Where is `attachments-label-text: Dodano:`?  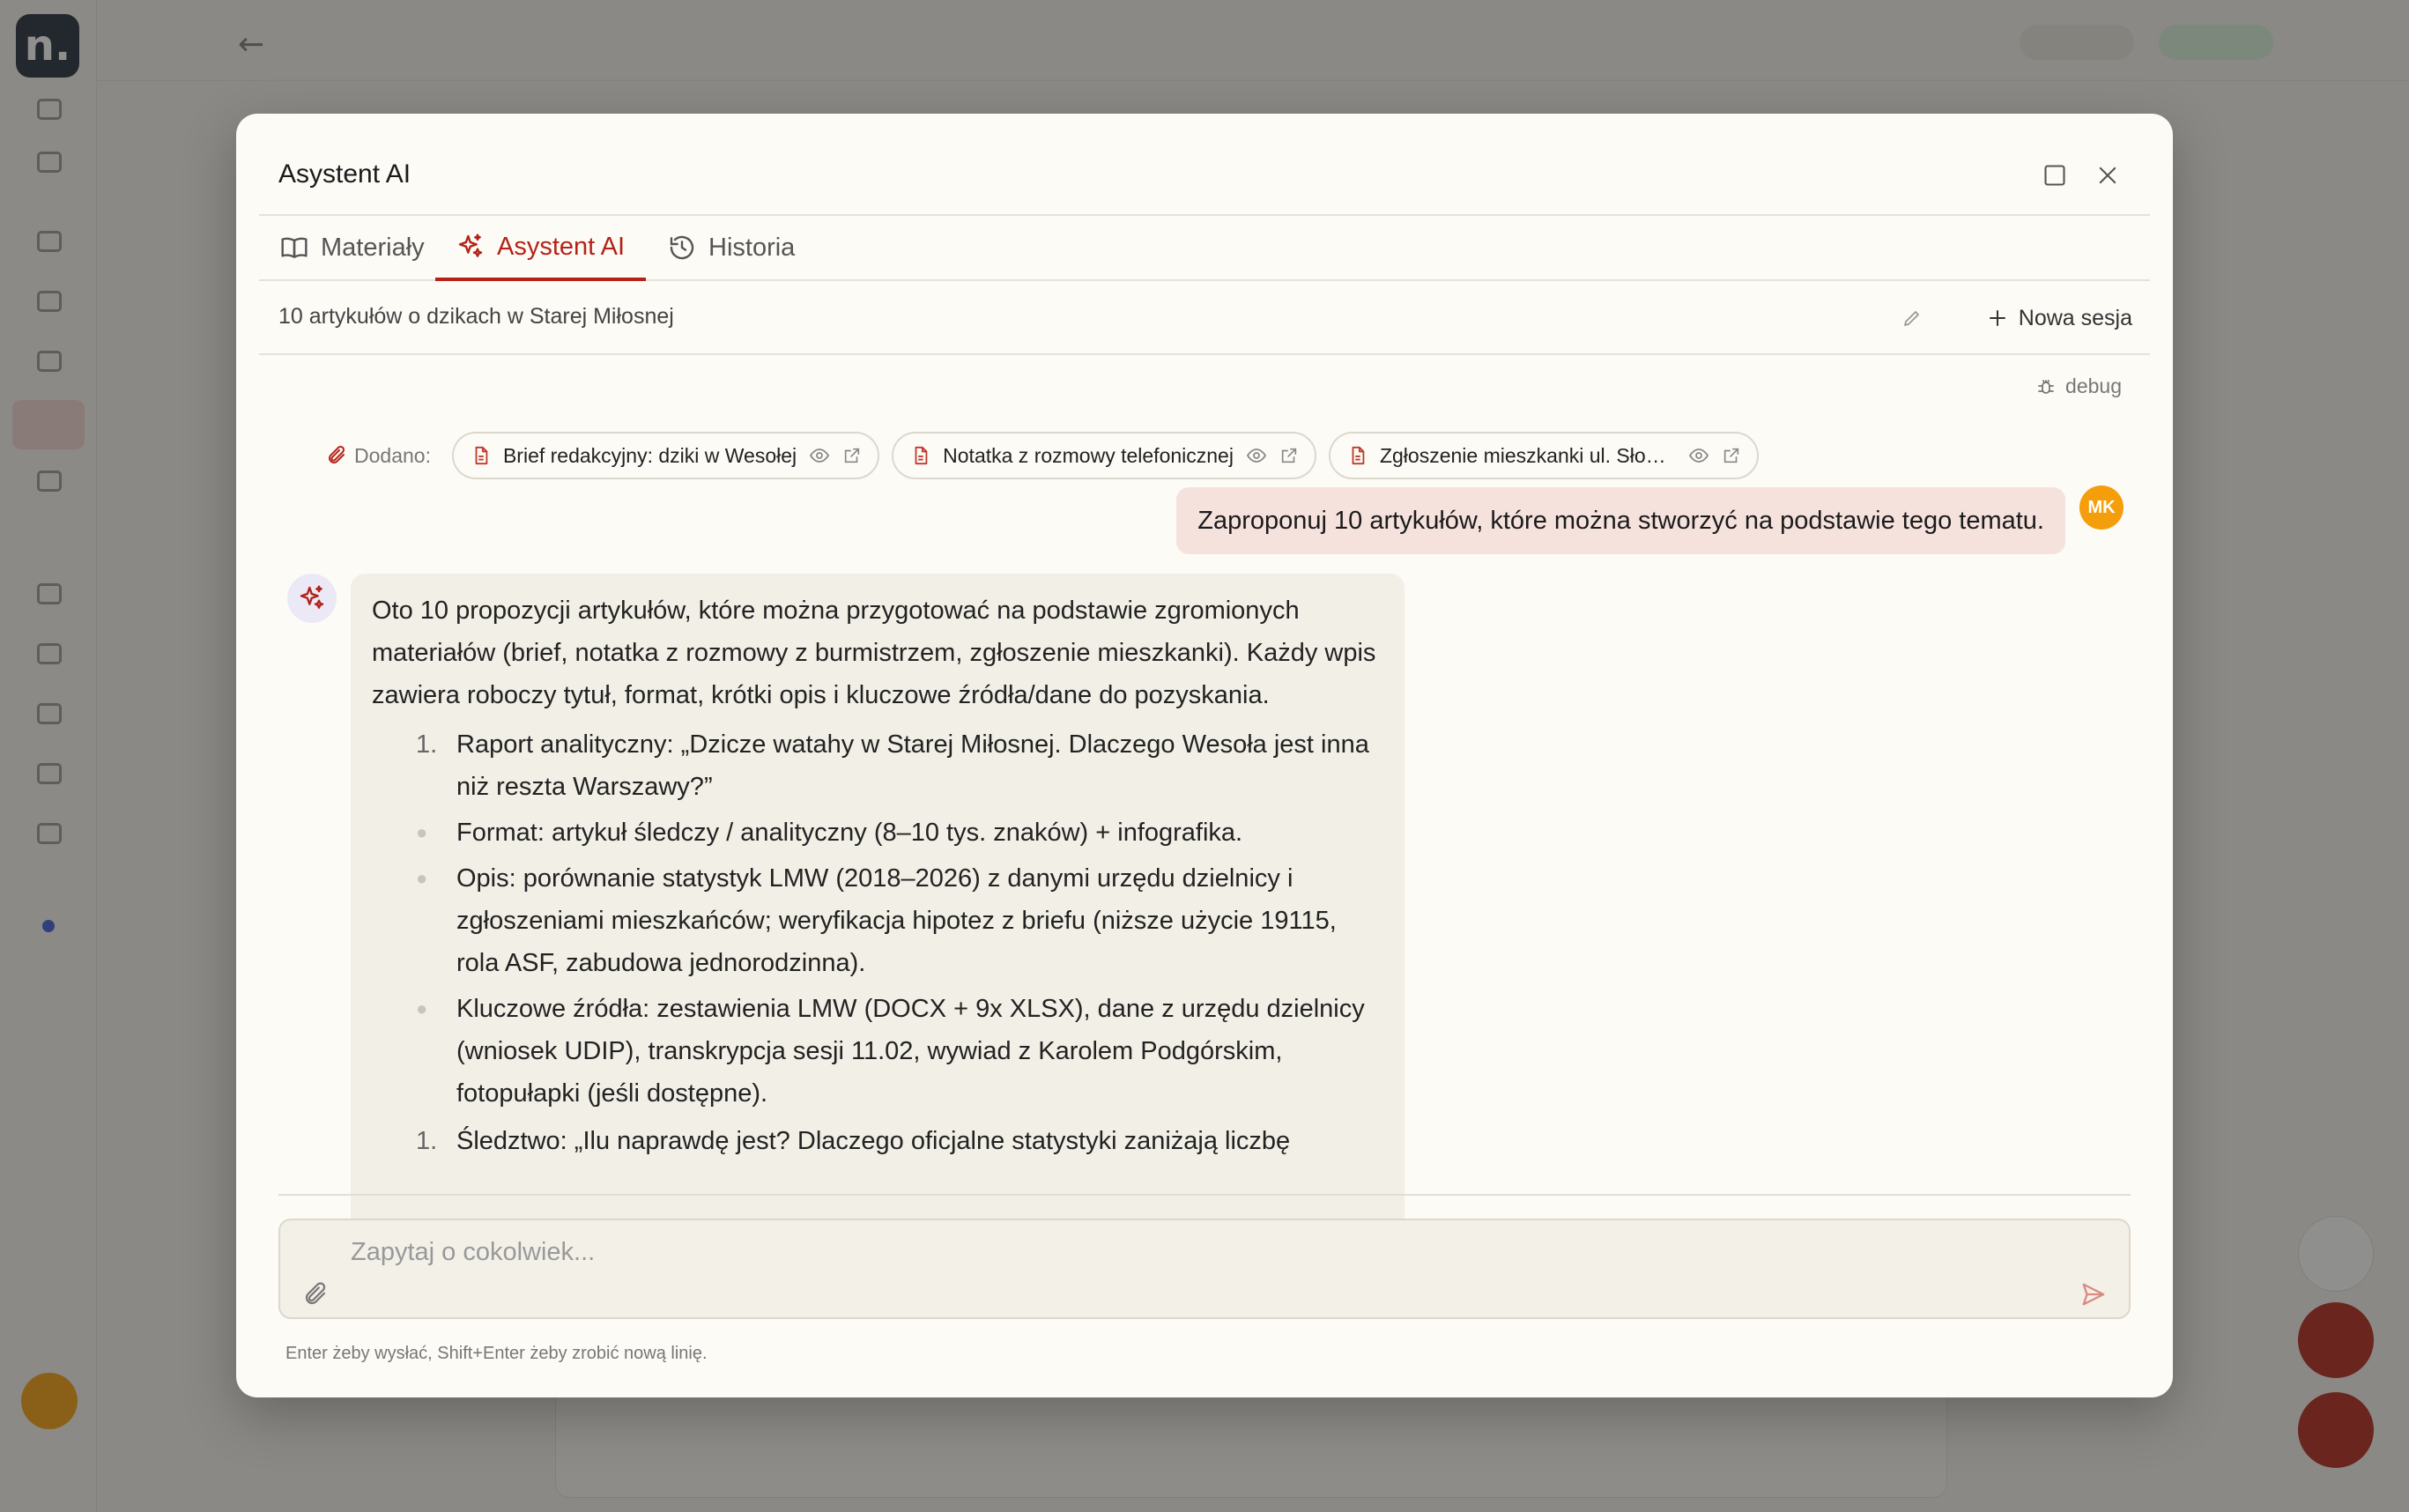 attachments-label-text: Dodano: is located at coordinates (392, 455).